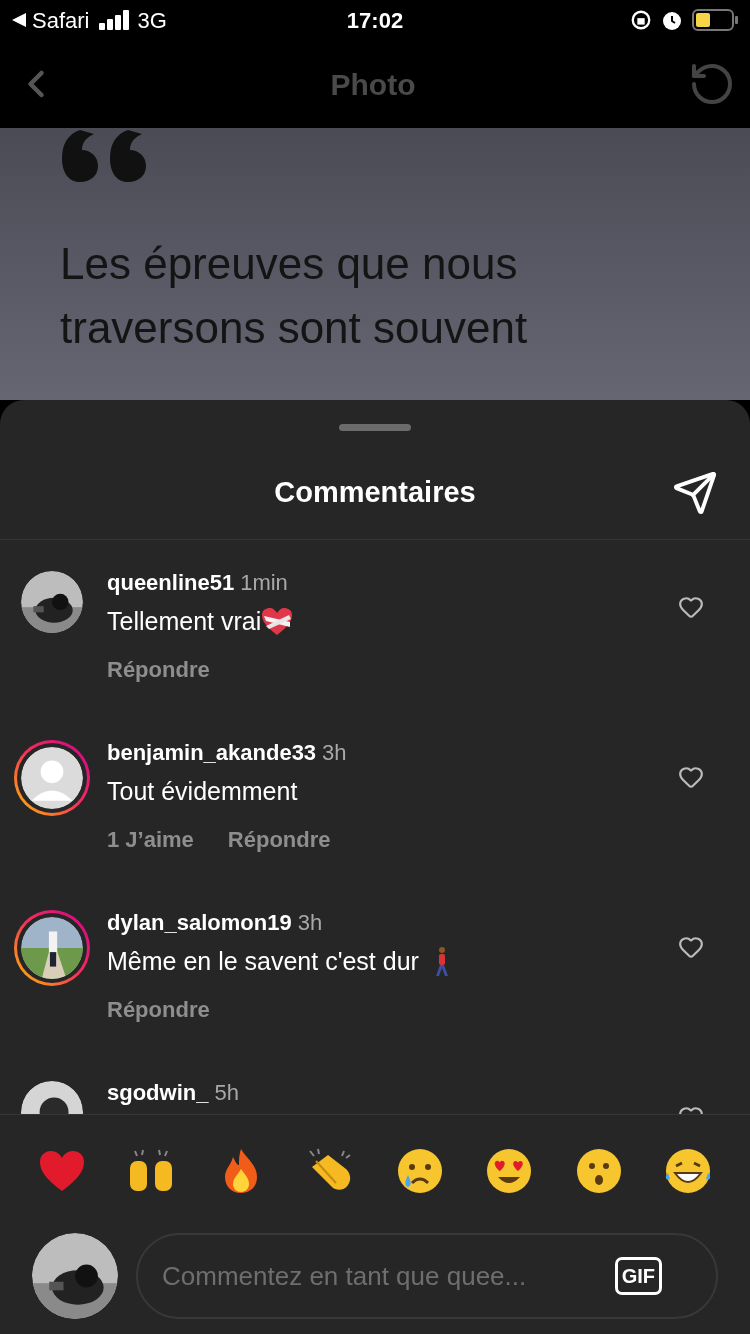  Describe the element at coordinates (104, 156) in the screenshot. I see `quote-mark-icon` at that location.